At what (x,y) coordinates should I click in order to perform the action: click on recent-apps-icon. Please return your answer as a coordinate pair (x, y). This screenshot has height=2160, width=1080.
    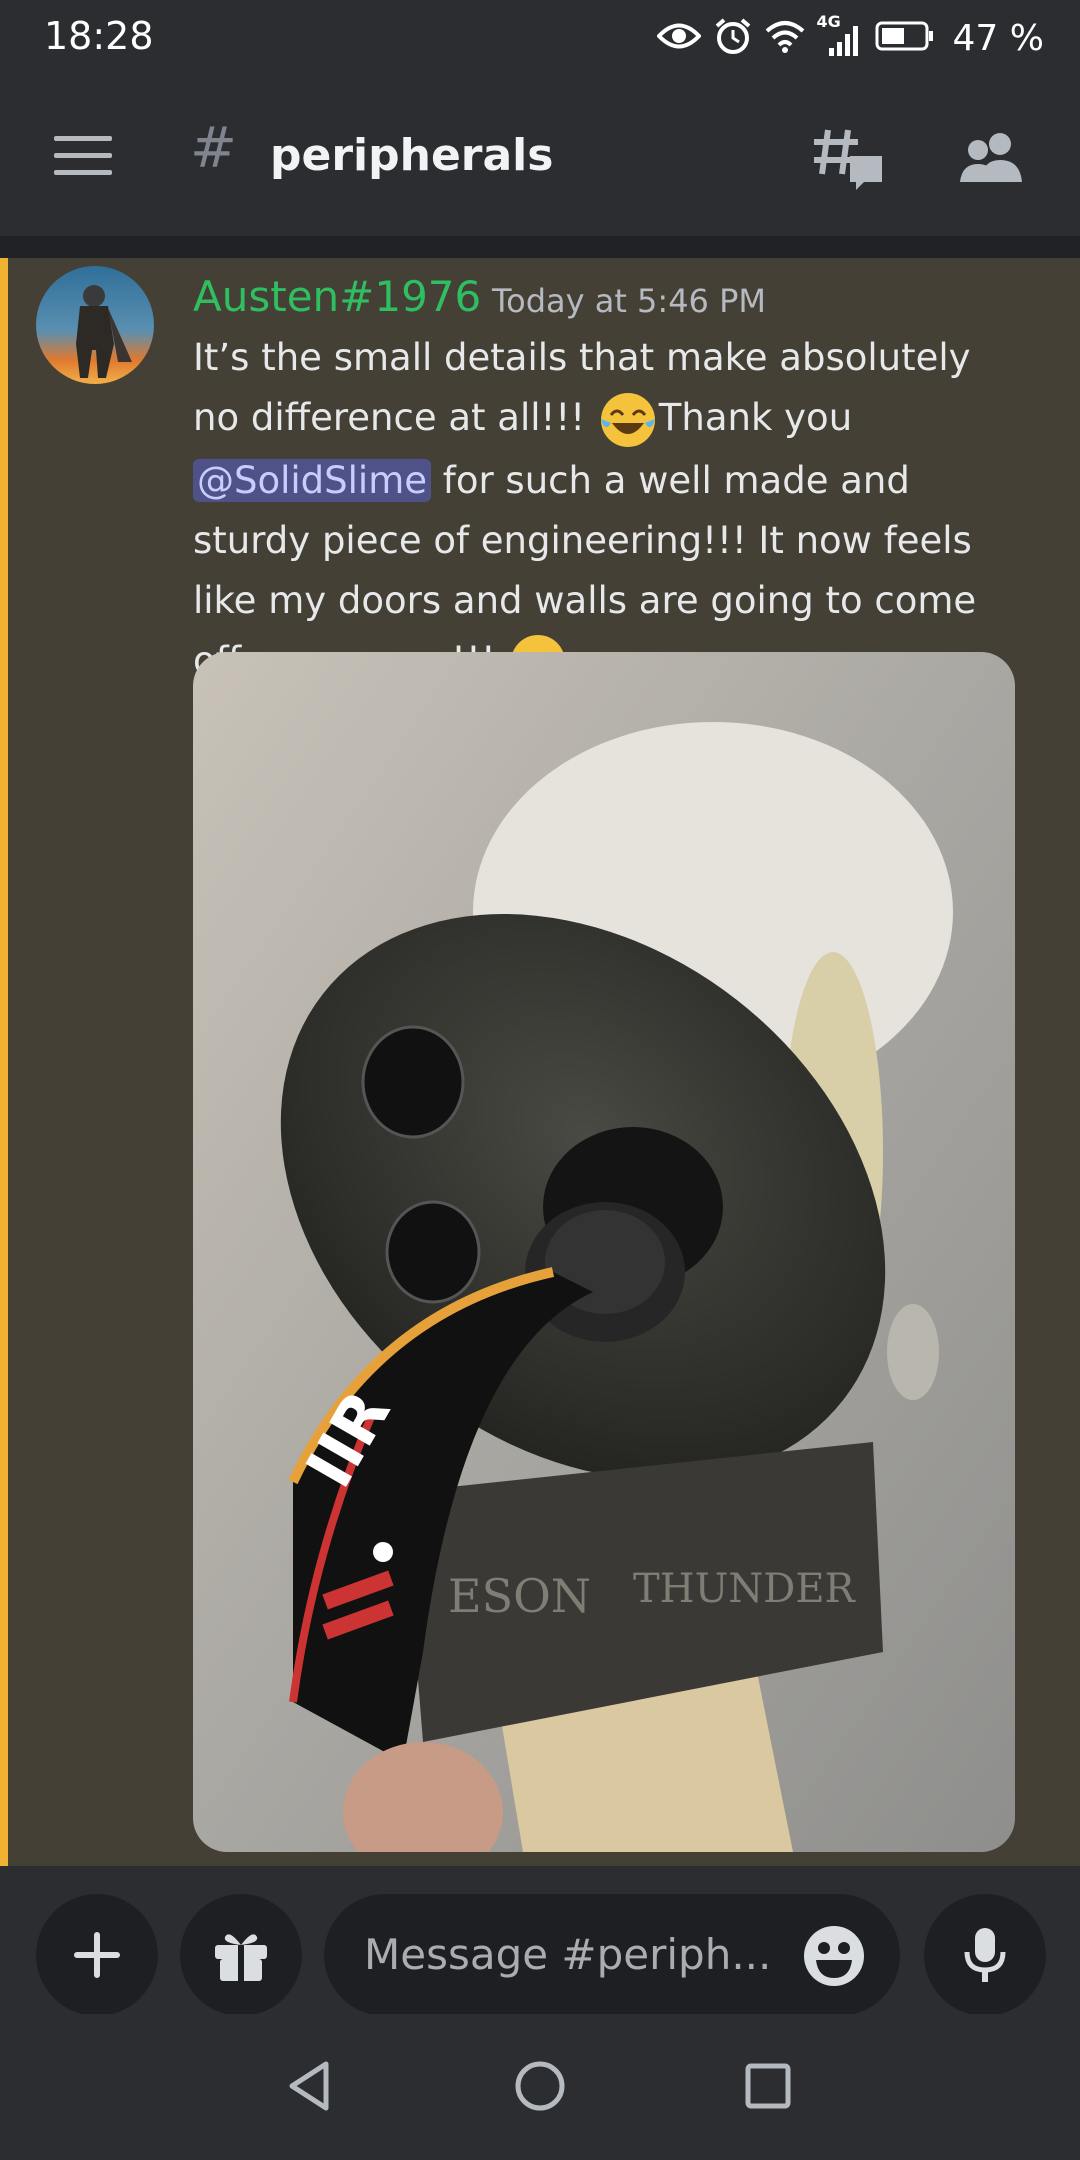
    Looking at the image, I should click on (768, 2088).